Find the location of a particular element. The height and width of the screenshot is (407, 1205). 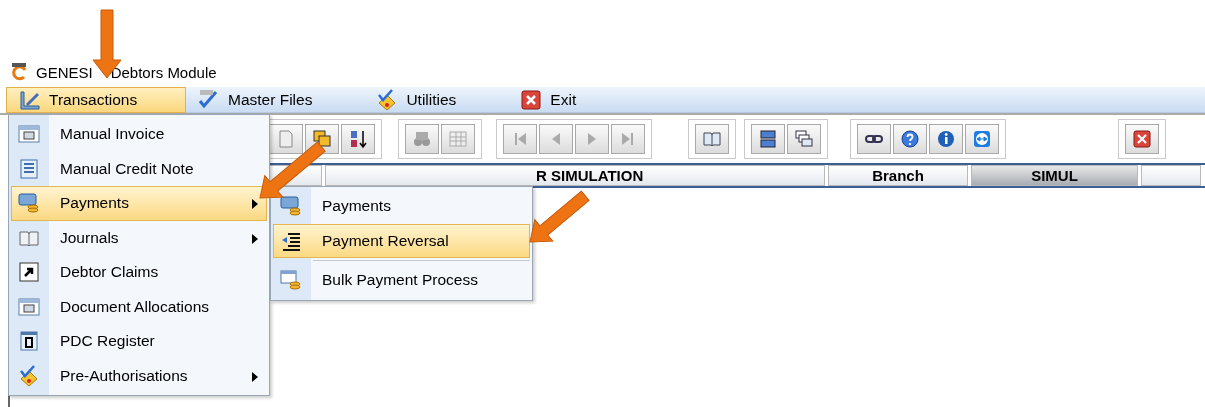

binoculars-icon is located at coordinates (422, 139).